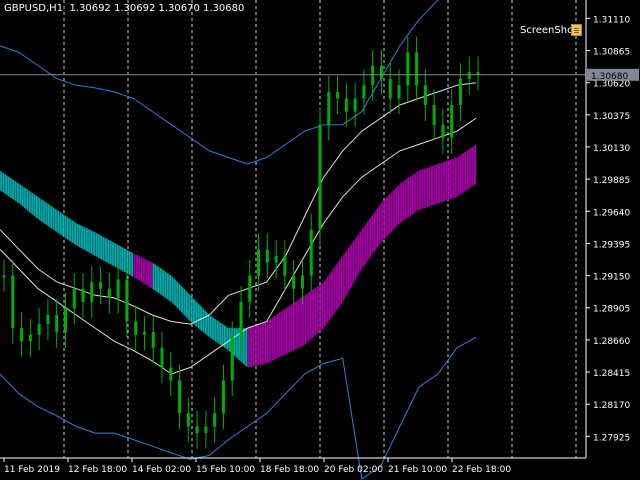  I want to click on price-tick-label: 1.28660, so click(611, 342).